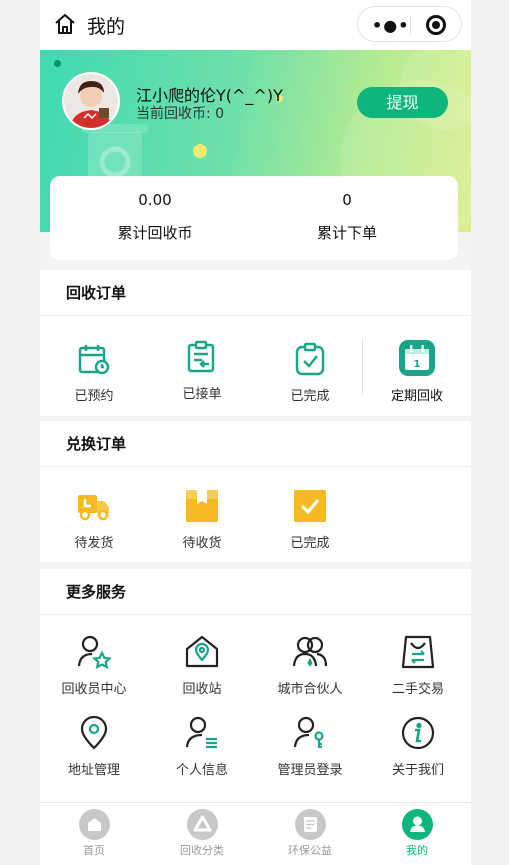  I want to click on service-label: 回收员中心, so click(94, 689).